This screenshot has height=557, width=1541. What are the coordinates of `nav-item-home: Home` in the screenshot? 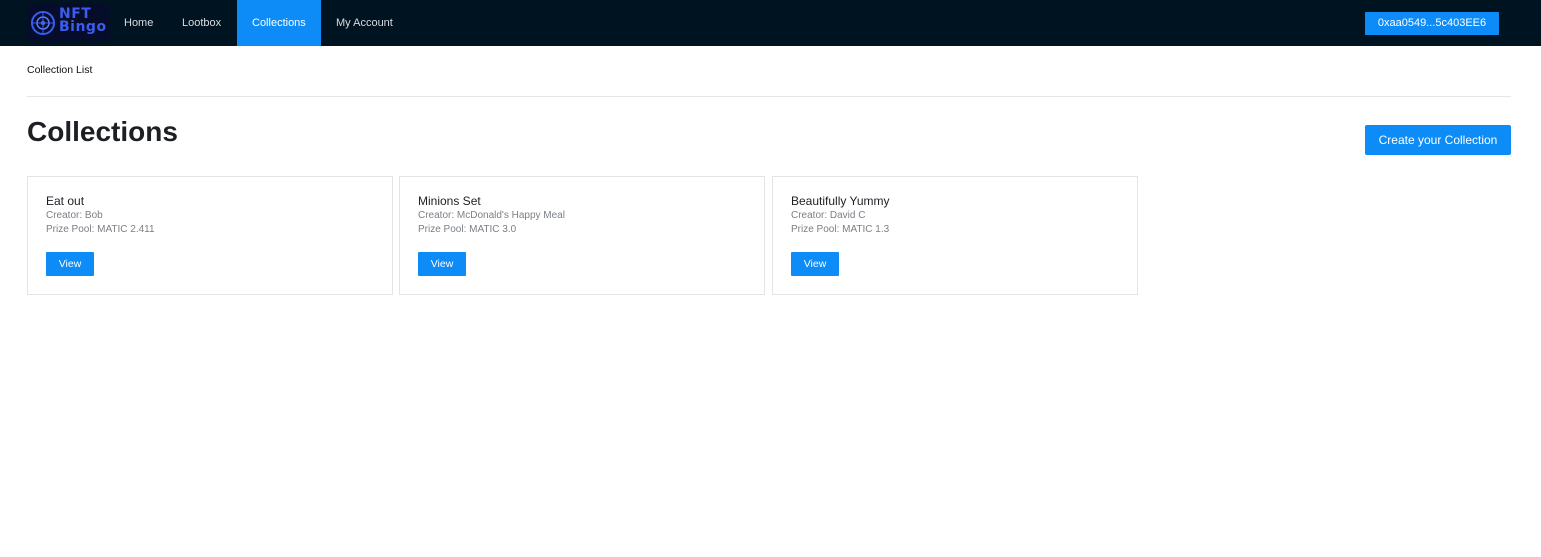 It's located at (138, 23).